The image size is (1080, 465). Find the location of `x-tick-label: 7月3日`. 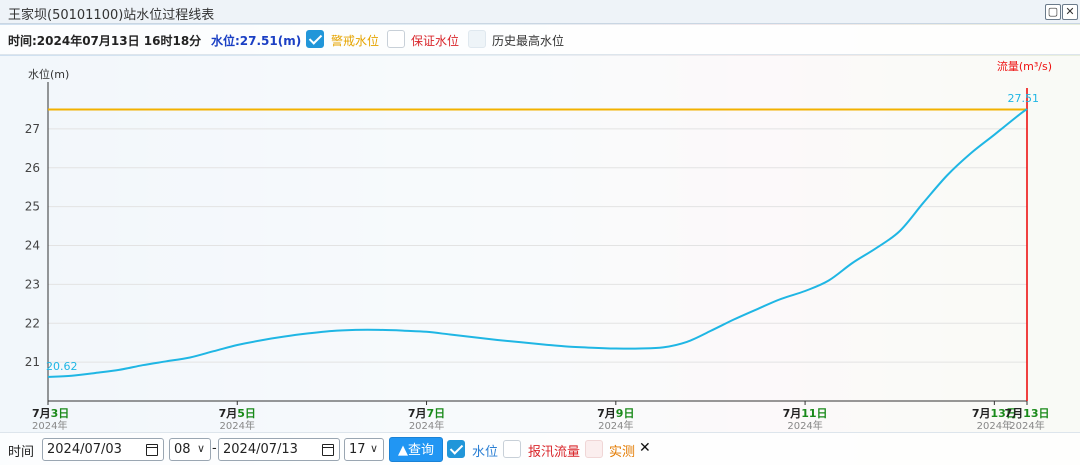

x-tick-label: 7月3日 is located at coordinates (50, 413).